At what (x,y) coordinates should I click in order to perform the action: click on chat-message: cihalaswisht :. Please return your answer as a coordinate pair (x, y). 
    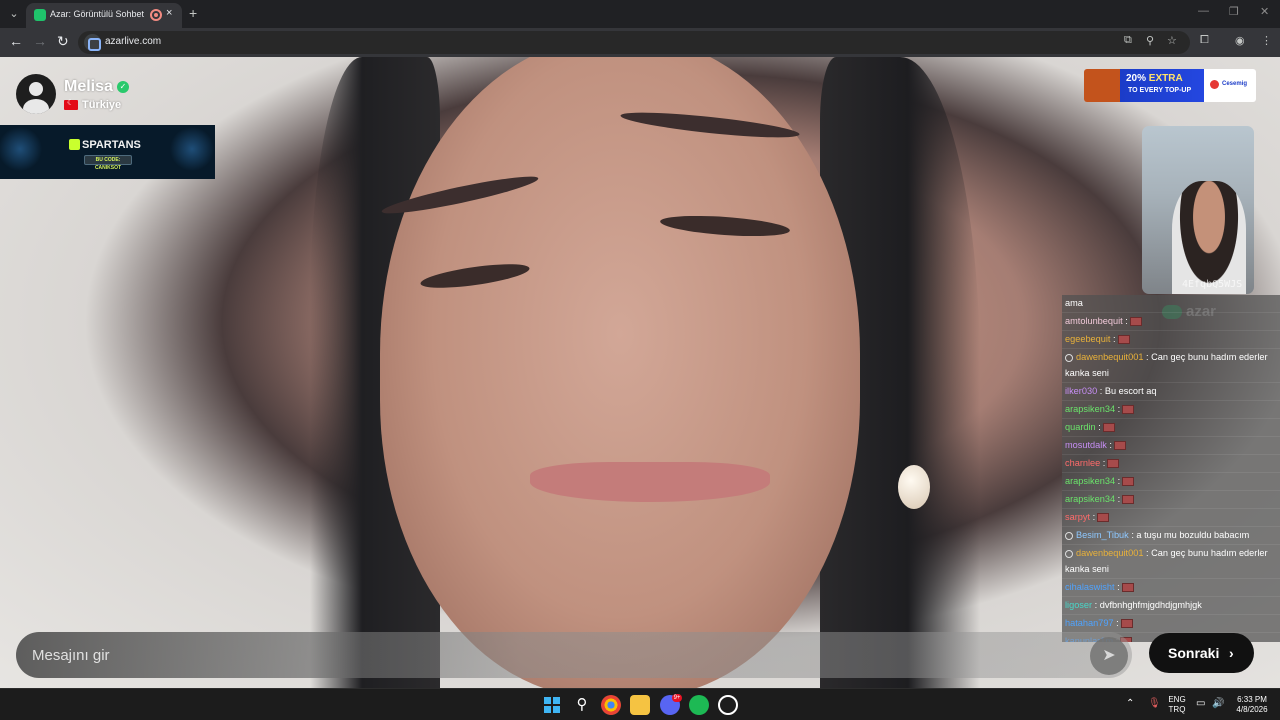
    Looking at the image, I should click on (1171, 588).